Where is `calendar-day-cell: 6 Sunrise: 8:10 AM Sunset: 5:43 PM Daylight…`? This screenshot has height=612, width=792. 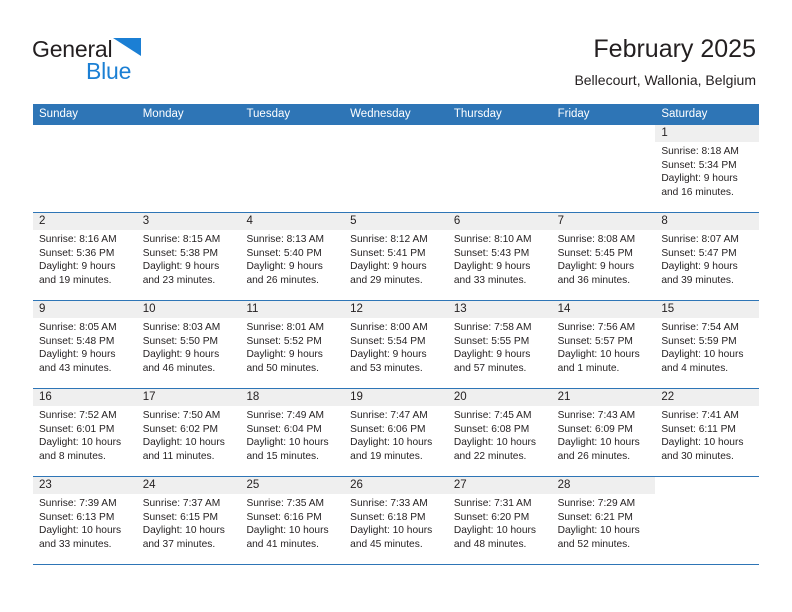
calendar-day-cell: 6 Sunrise: 8:10 AM Sunset: 5:43 PM Daylight… is located at coordinates (499, 256).